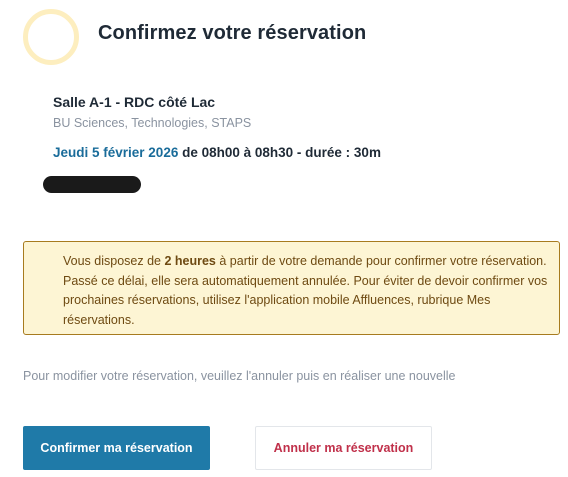 Image resolution: width=568 pixels, height=477 pixels. I want to click on loading-ring-icon, so click(51, 37).